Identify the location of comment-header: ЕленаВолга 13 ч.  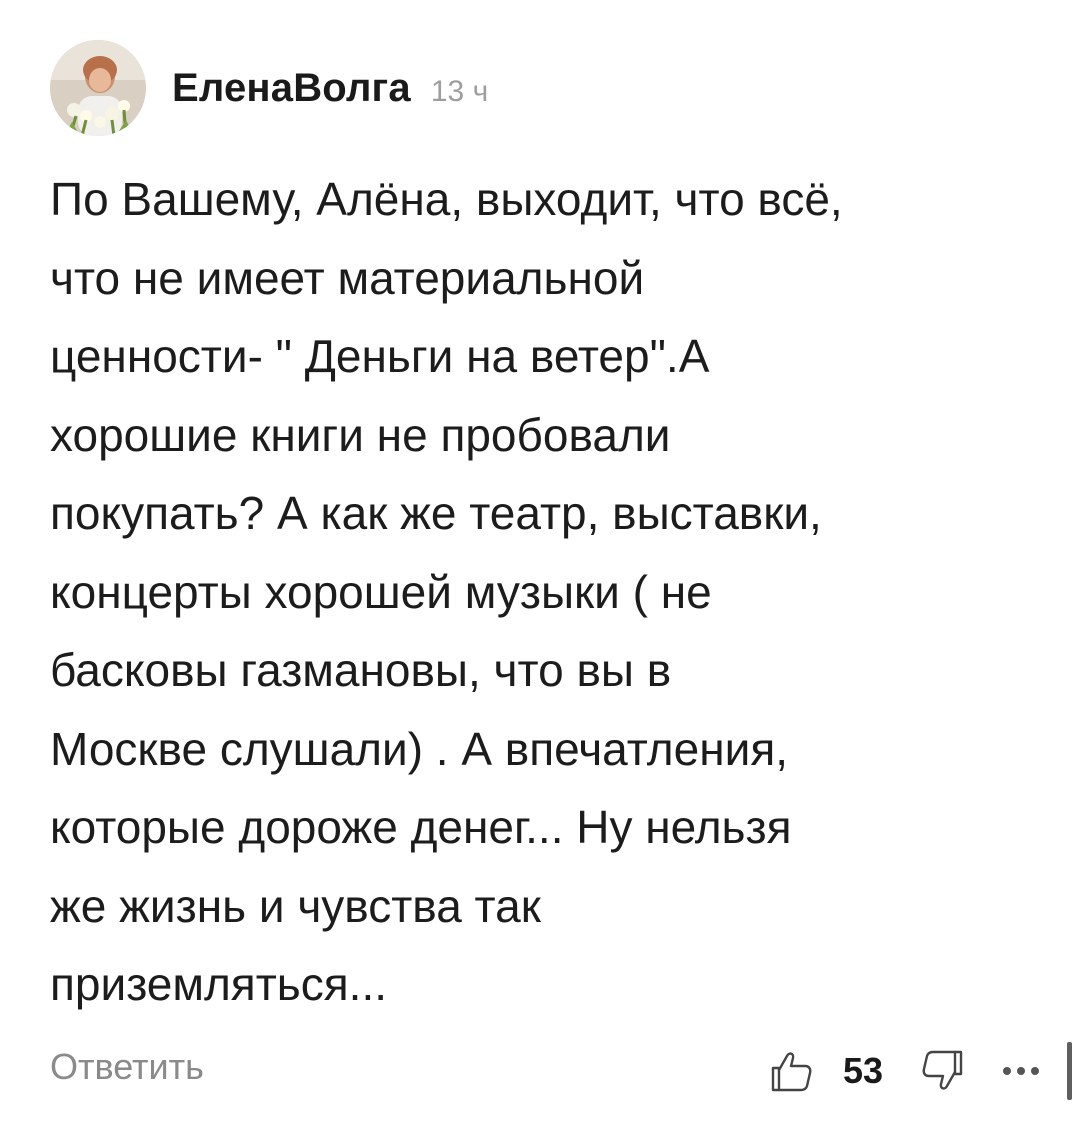
(269, 88).